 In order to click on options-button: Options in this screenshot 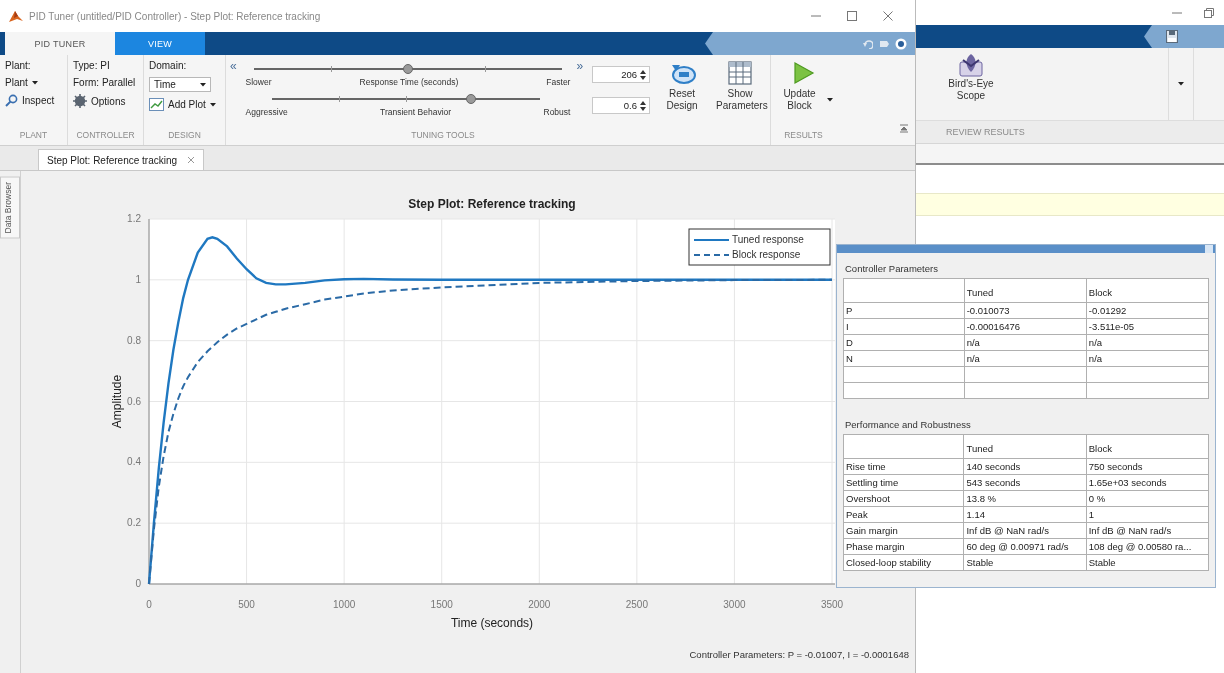, I will do `click(106, 101)`.